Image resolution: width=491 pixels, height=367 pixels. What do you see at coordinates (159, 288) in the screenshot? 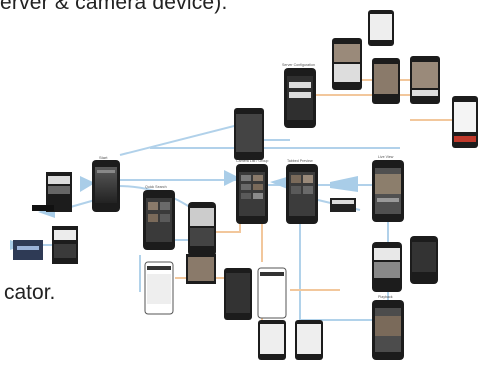
I see `screen-search-d` at bounding box center [159, 288].